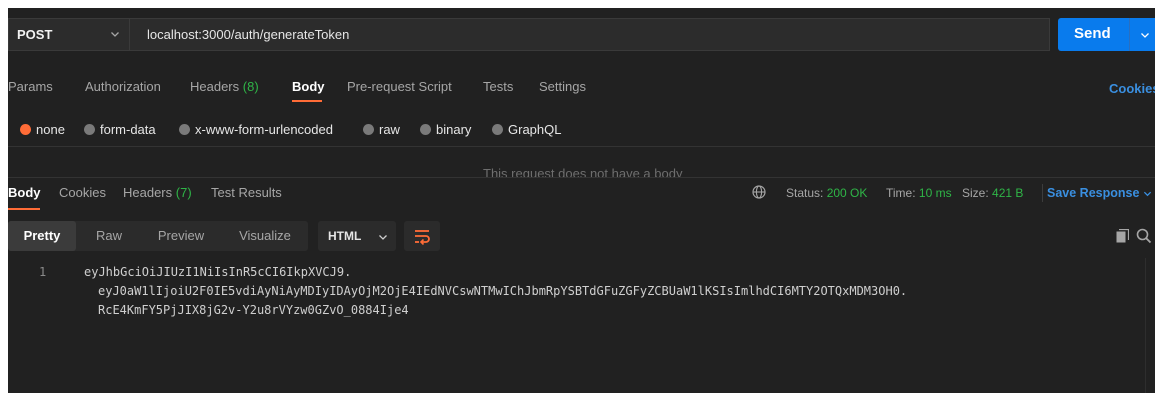 The height and width of the screenshot is (393, 1155). I want to click on radio-binary-label: binary, so click(454, 129).